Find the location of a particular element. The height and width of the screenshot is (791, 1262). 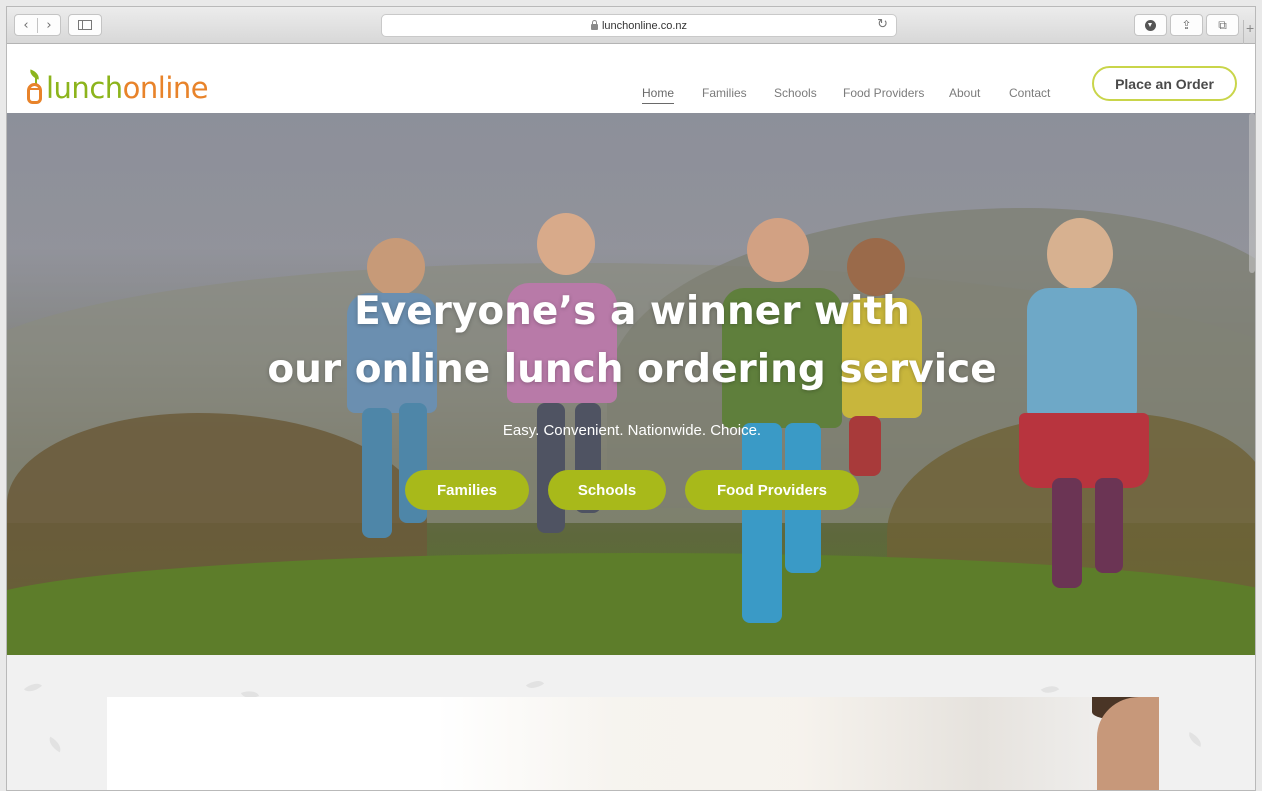

logo: lunchonline is located at coordinates (117, 80).